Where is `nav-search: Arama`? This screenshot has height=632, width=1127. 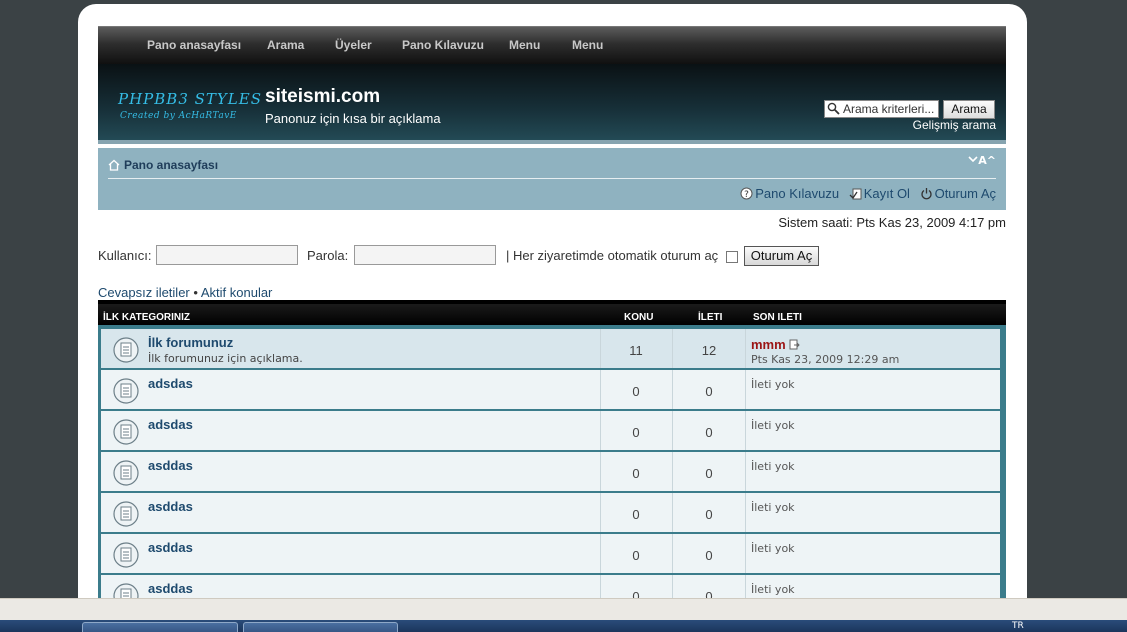 nav-search: Arama is located at coordinates (285, 45).